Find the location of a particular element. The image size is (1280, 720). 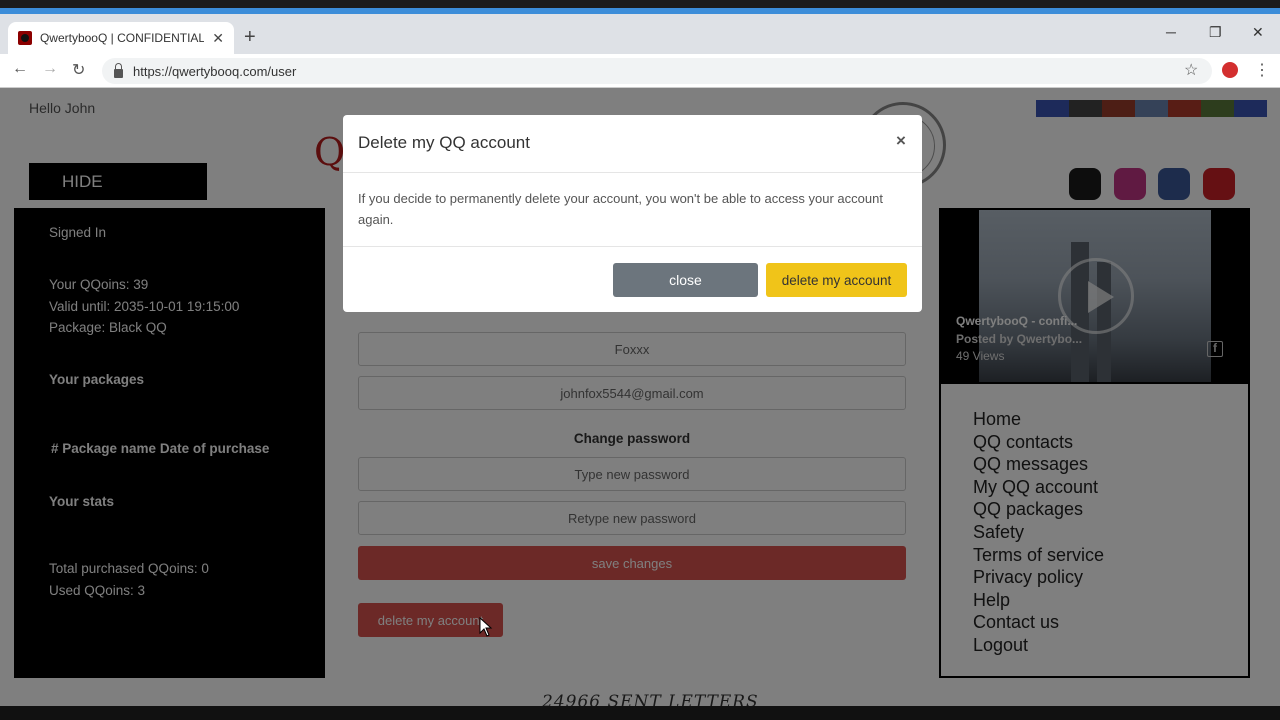

modal-title: Delete my QQ account is located at coordinates (444, 142).